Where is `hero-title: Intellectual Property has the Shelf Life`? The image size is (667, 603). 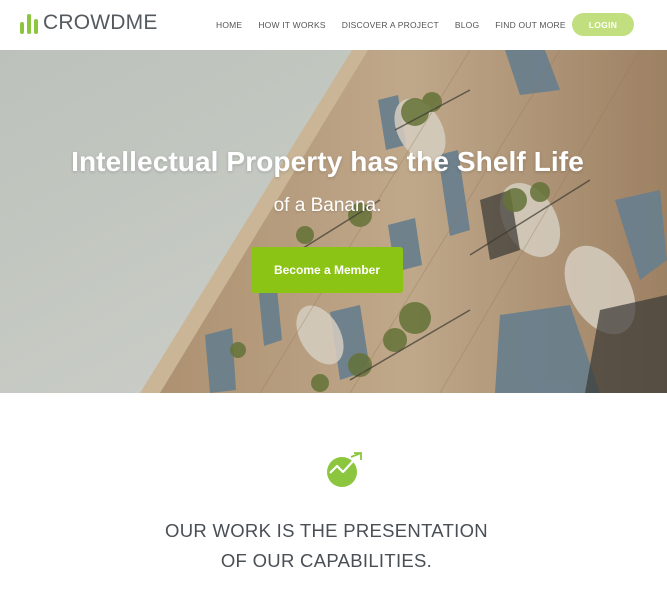 hero-title: Intellectual Property has the Shelf Life is located at coordinates (327, 161).